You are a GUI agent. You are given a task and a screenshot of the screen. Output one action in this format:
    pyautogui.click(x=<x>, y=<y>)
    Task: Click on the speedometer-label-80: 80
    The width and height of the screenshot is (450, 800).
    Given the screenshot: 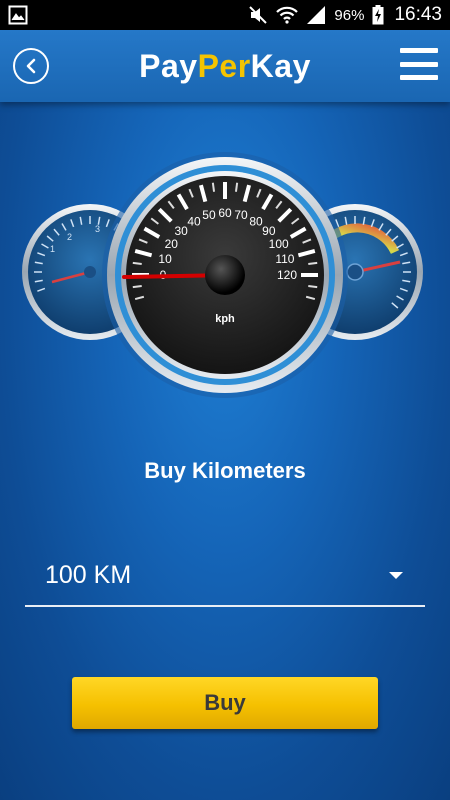 What is the action you would take?
    pyautogui.click(x=256, y=221)
    